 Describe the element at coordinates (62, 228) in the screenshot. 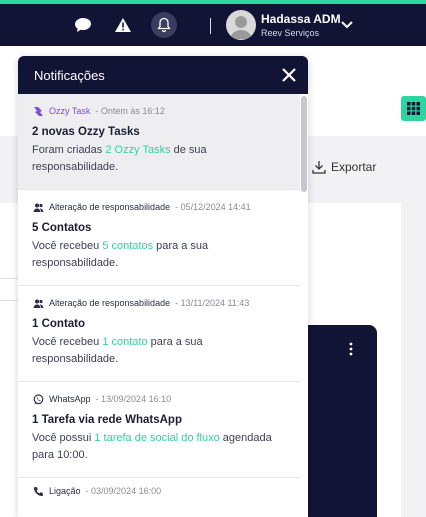

I see `notification-title: 5 Contatos` at that location.